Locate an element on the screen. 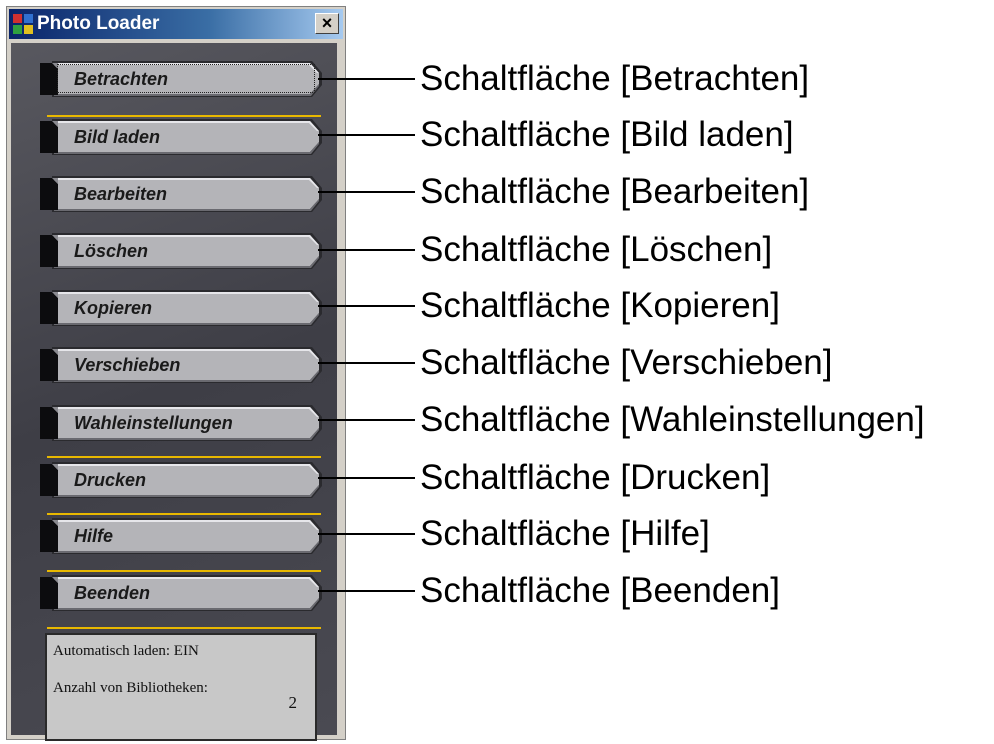  library-count-label: Anzahl von Bibliotheken: is located at coordinates (130, 688).